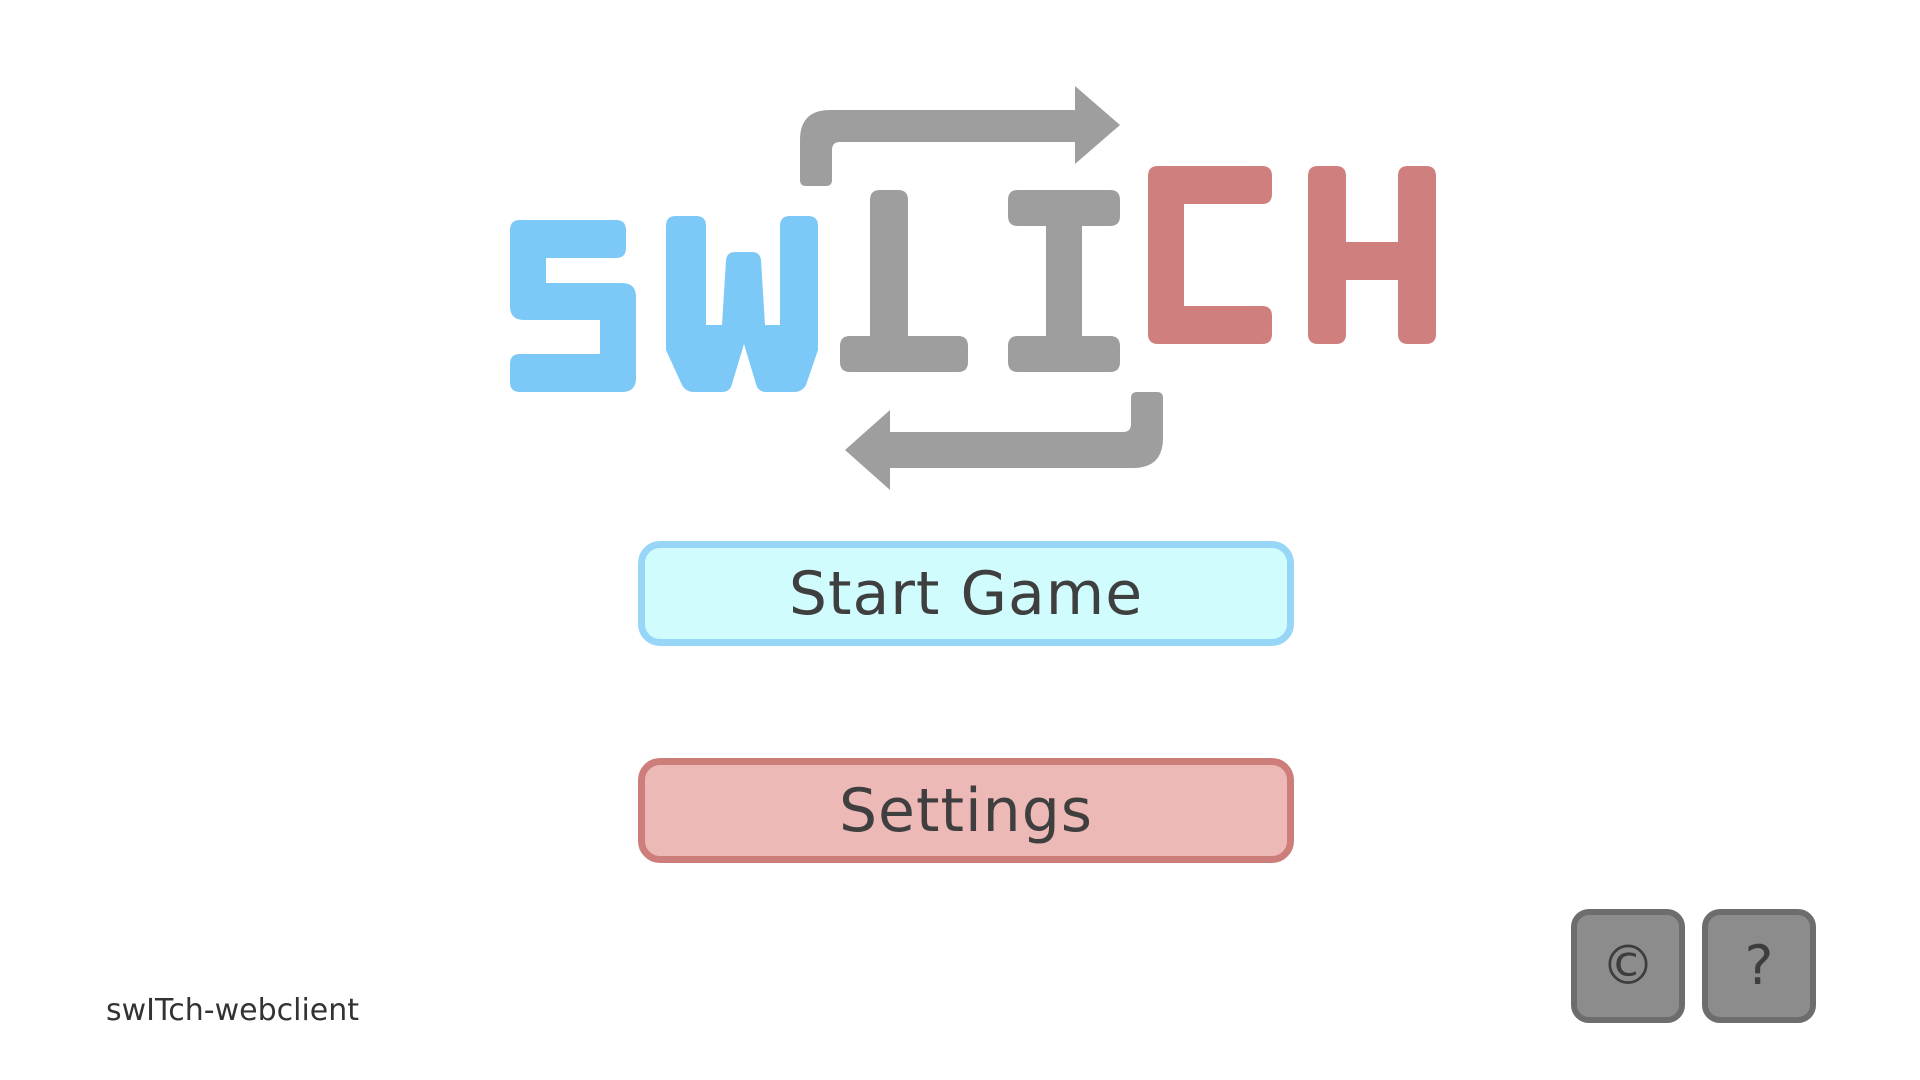 The height and width of the screenshot is (1080, 1920). What do you see at coordinates (960, 136) in the screenshot?
I see `logo-swap-arrow-top` at bounding box center [960, 136].